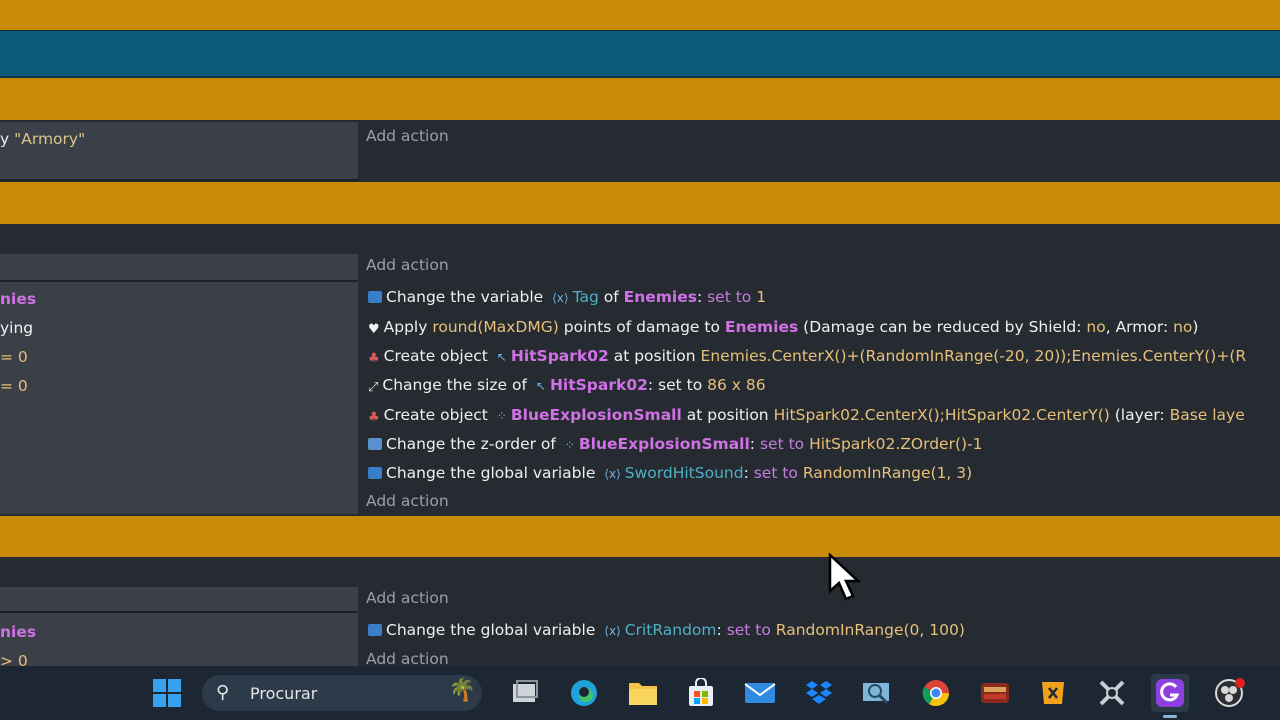 The image size is (1280, 720). Describe the element at coordinates (1170, 693) in the screenshot. I see `gdevelop-icon` at that location.